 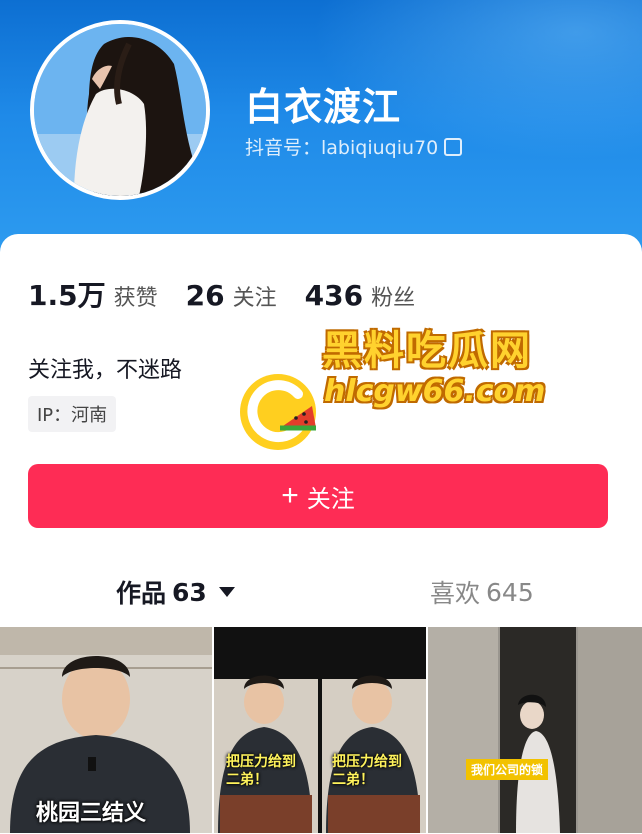 What do you see at coordinates (72, 414) in the screenshot?
I see `ip-location-badge: IP：河南` at bounding box center [72, 414].